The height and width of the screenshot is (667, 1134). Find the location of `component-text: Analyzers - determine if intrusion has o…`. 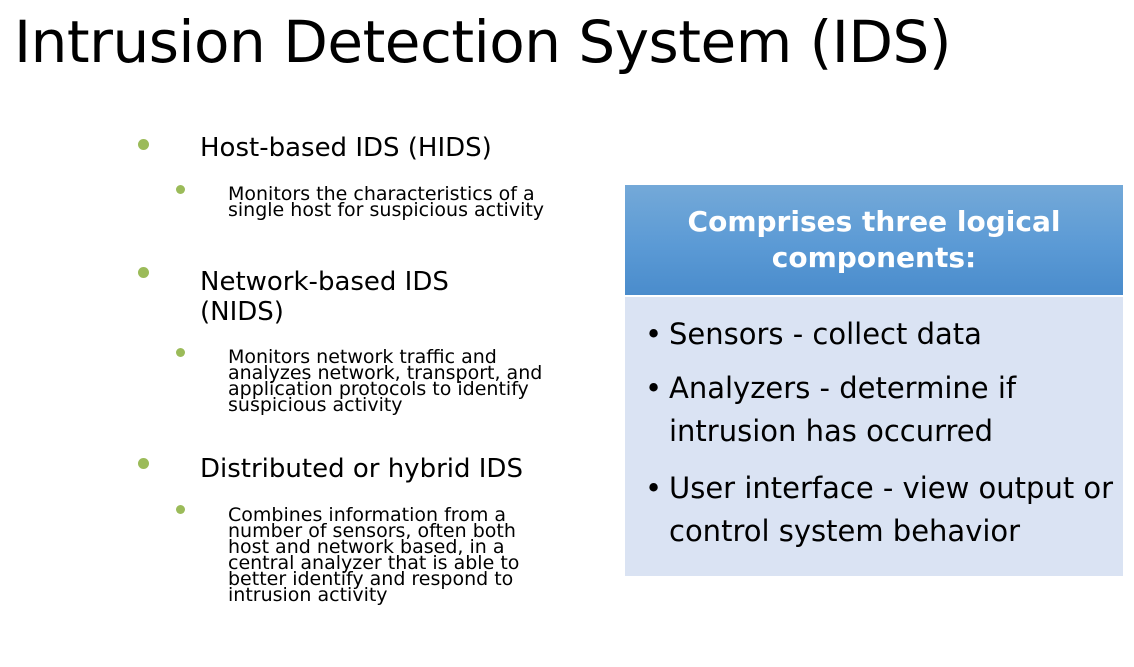

component-text: Analyzers - determine if intrusion has o… is located at coordinates (843, 409).